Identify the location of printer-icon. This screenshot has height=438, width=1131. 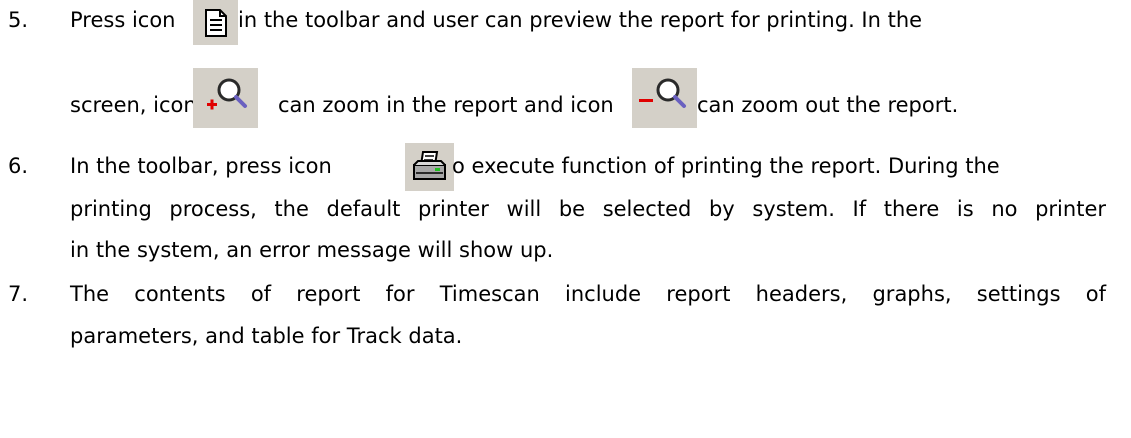
(429, 167).